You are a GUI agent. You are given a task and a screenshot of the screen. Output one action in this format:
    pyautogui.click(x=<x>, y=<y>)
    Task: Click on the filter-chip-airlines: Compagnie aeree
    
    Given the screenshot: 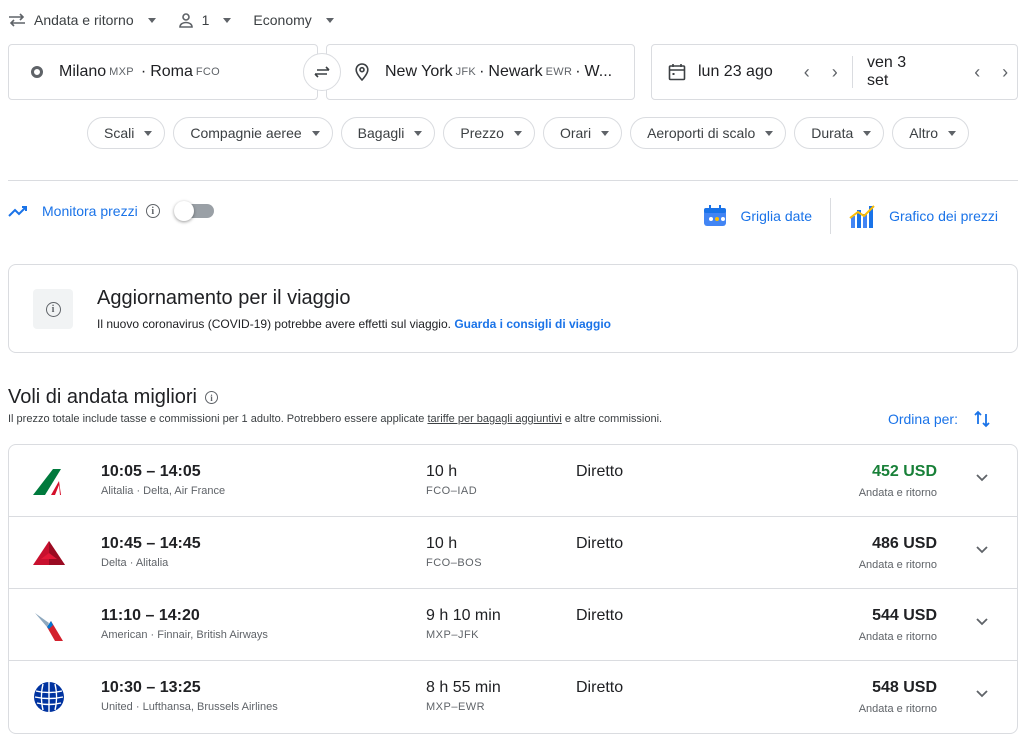 What is the action you would take?
    pyautogui.click(x=253, y=133)
    